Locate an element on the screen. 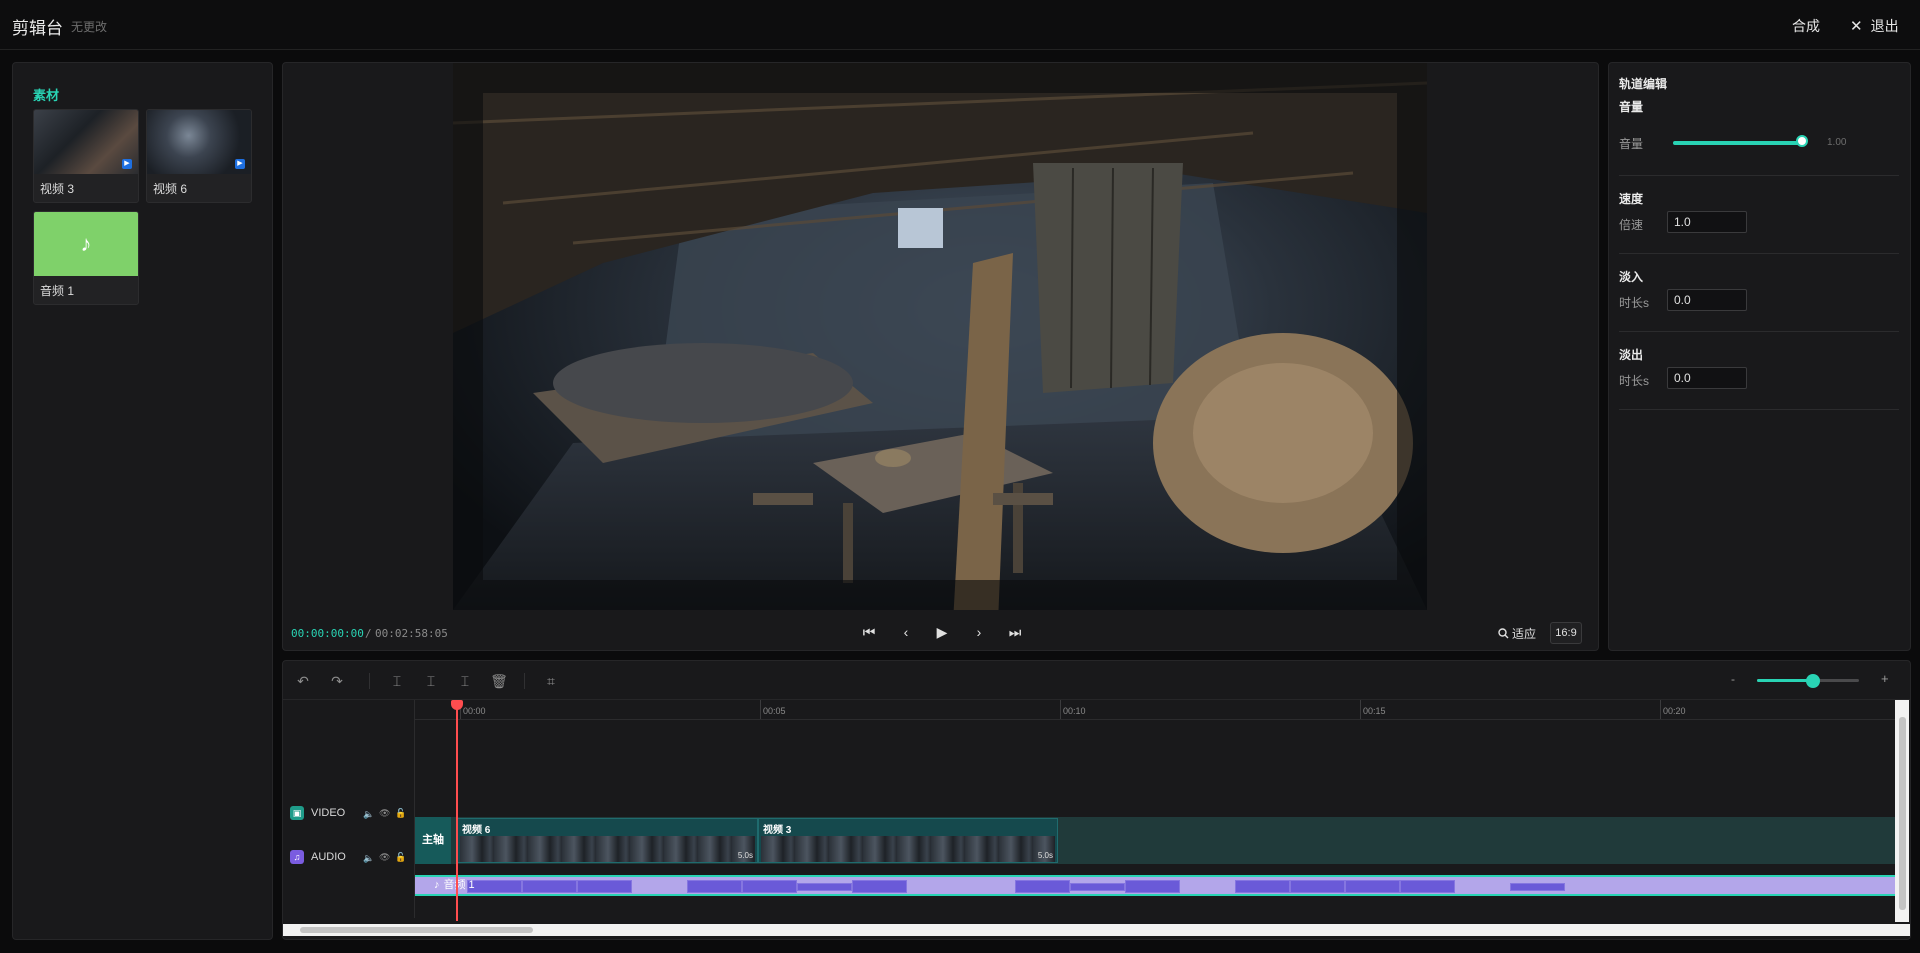  speed-input is located at coordinates (1707, 222).